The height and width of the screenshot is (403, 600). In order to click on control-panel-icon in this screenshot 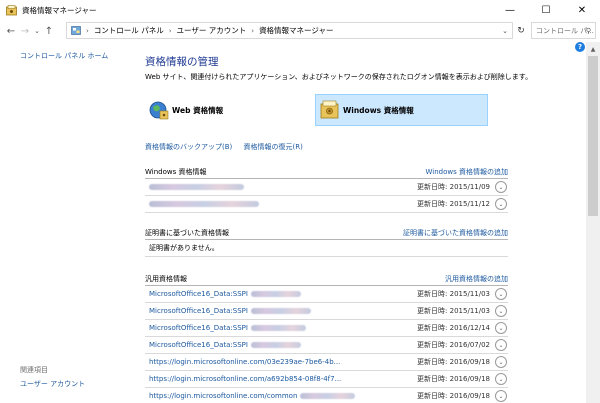, I will do `click(76, 30)`.